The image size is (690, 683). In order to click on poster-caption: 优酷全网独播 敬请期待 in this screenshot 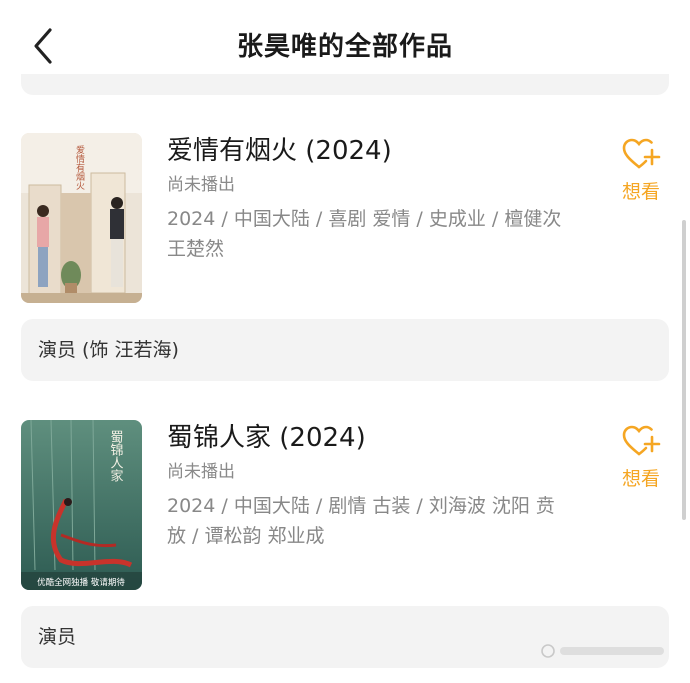, I will do `click(81, 582)`.